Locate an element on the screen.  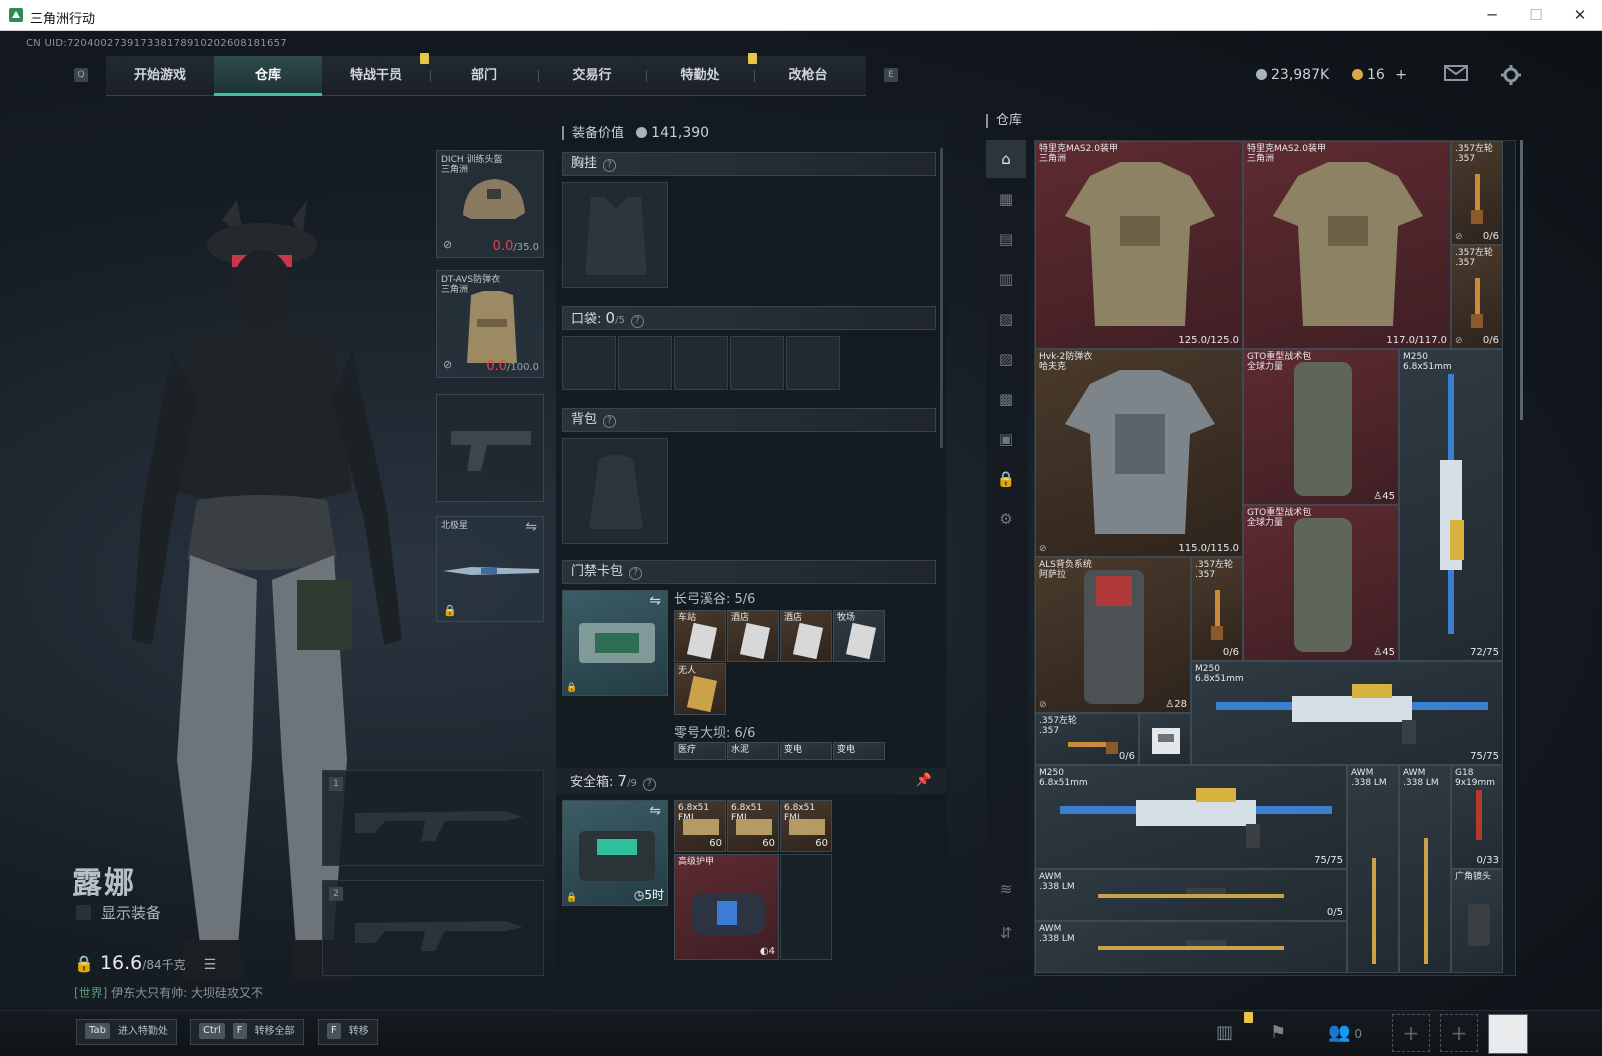
close-button: ✕ is located at coordinates (1580, 15).